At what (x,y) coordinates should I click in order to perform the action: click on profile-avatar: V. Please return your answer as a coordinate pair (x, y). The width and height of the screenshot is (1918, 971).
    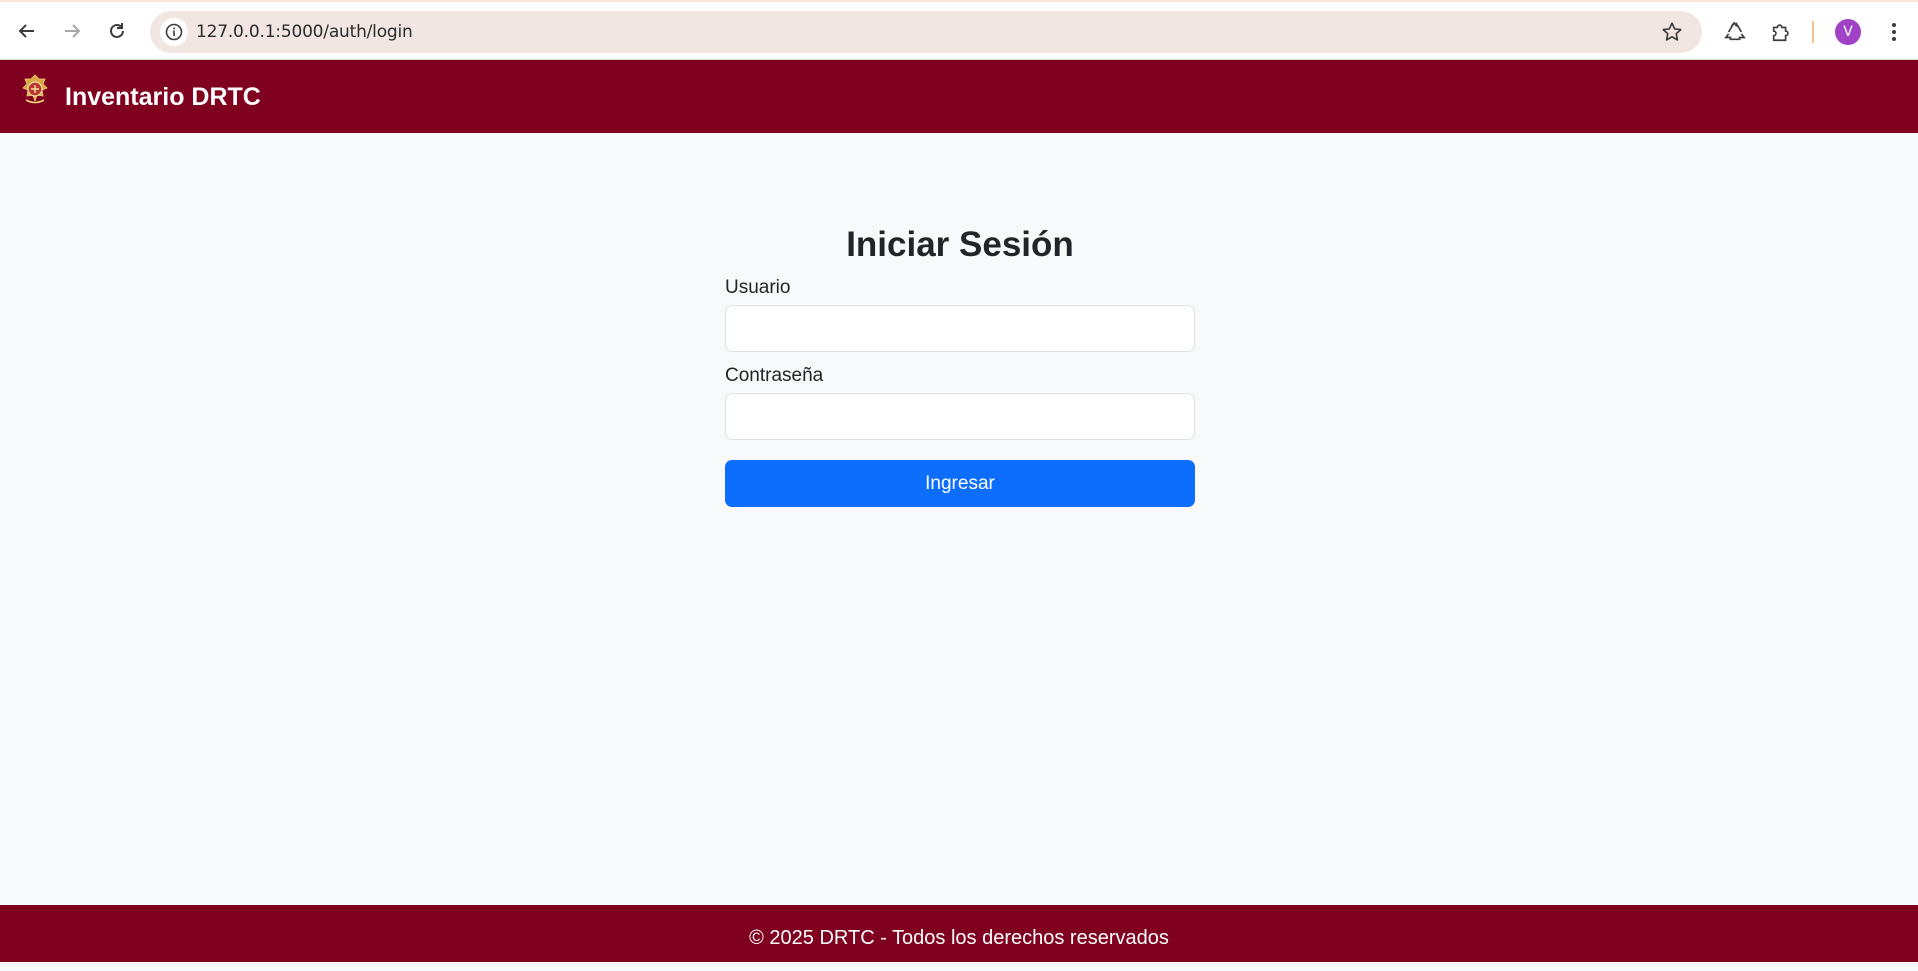
    Looking at the image, I should click on (1848, 32).